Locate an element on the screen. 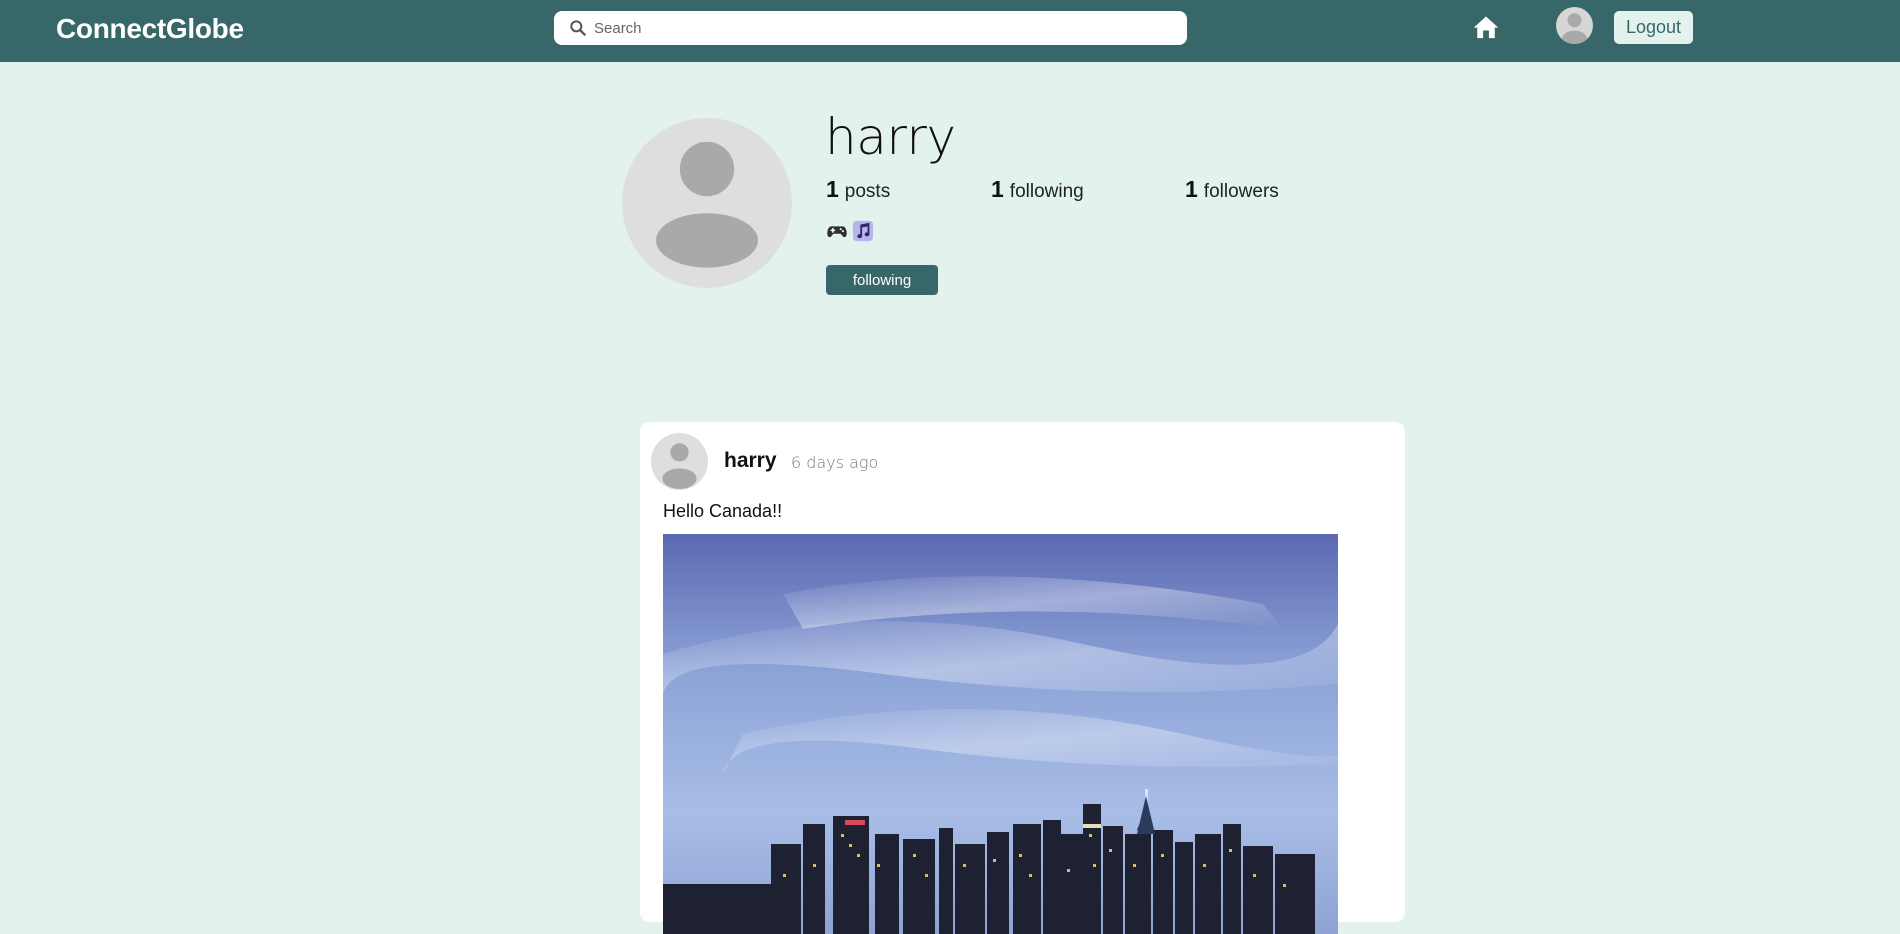 This screenshot has width=1900, height=934. logout-button: Logout is located at coordinates (1653, 27).